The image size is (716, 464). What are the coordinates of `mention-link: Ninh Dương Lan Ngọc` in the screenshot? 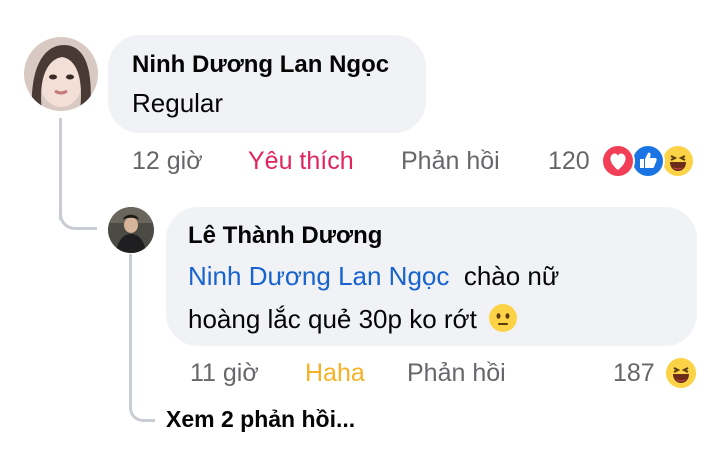 It's located at (318, 276).